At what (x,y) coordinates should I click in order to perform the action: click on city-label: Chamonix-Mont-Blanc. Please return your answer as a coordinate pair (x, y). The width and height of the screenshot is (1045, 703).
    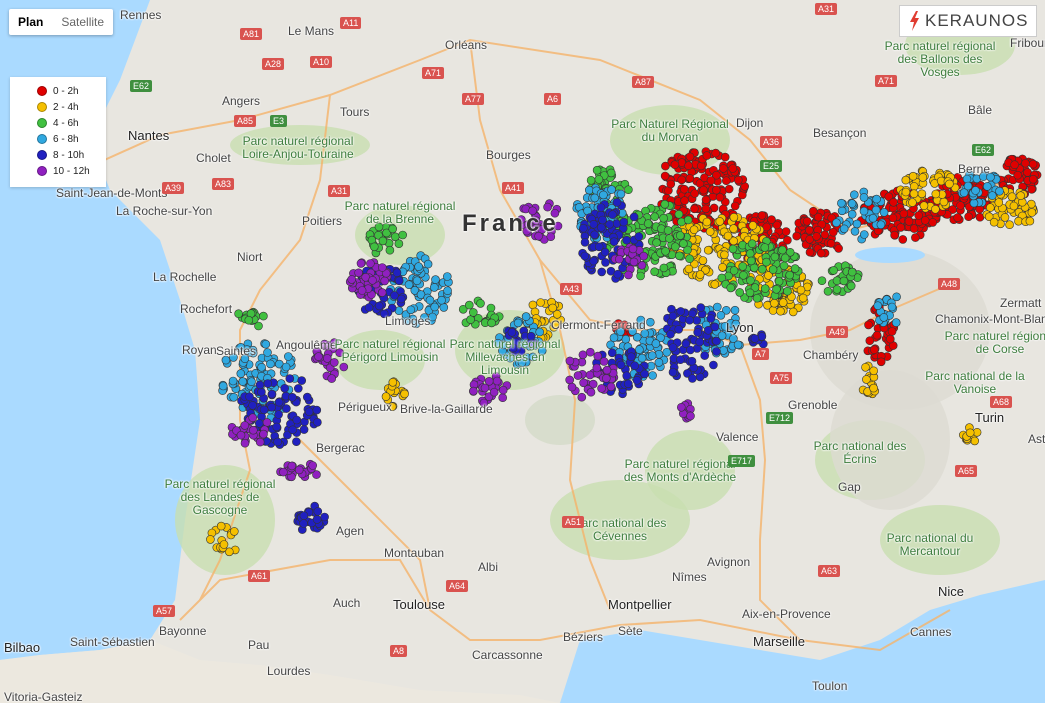
    Looking at the image, I should click on (990, 319).